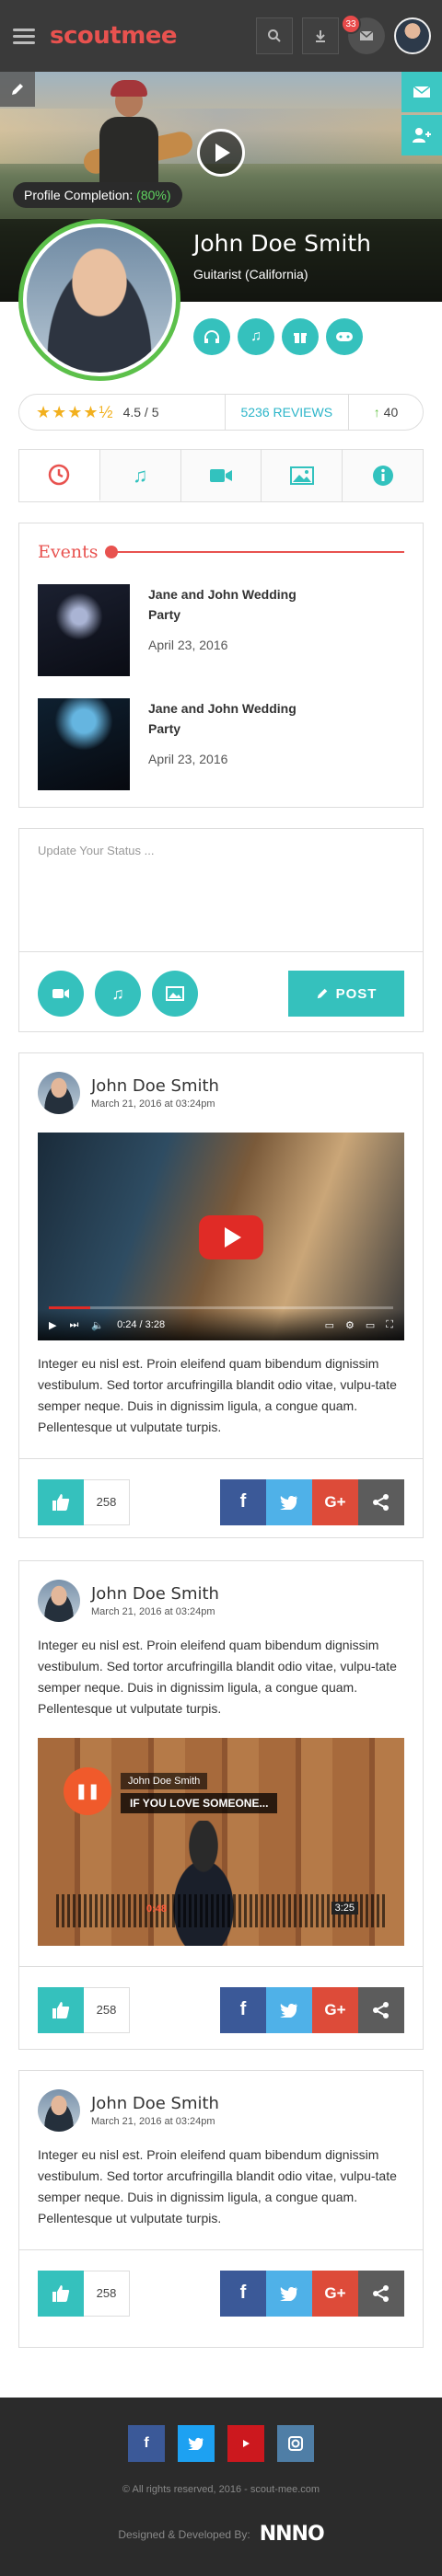 Image resolution: width=442 pixels, height=2576 pixels. What do you see at coordinates (344, 336) in the screenshot?
I see `gamepad-icon` at bounding box center [344, 336].